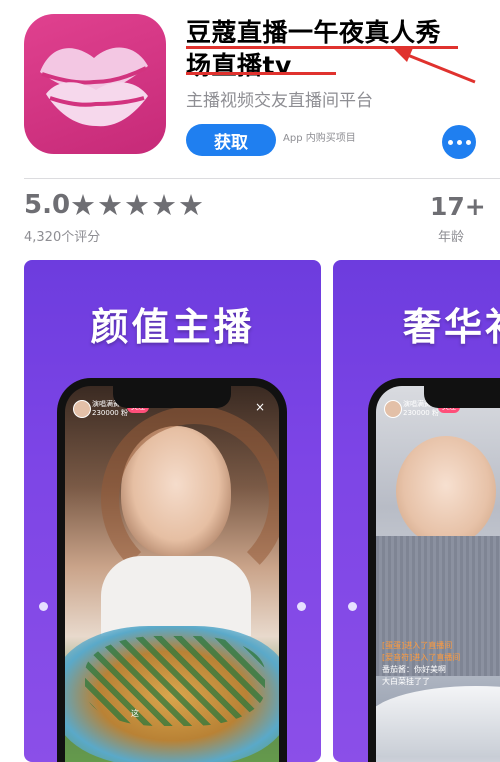 This screenshot has height=762, width=500. I want to click on screenshot-heading: 颜值主播, so click(172, 327).